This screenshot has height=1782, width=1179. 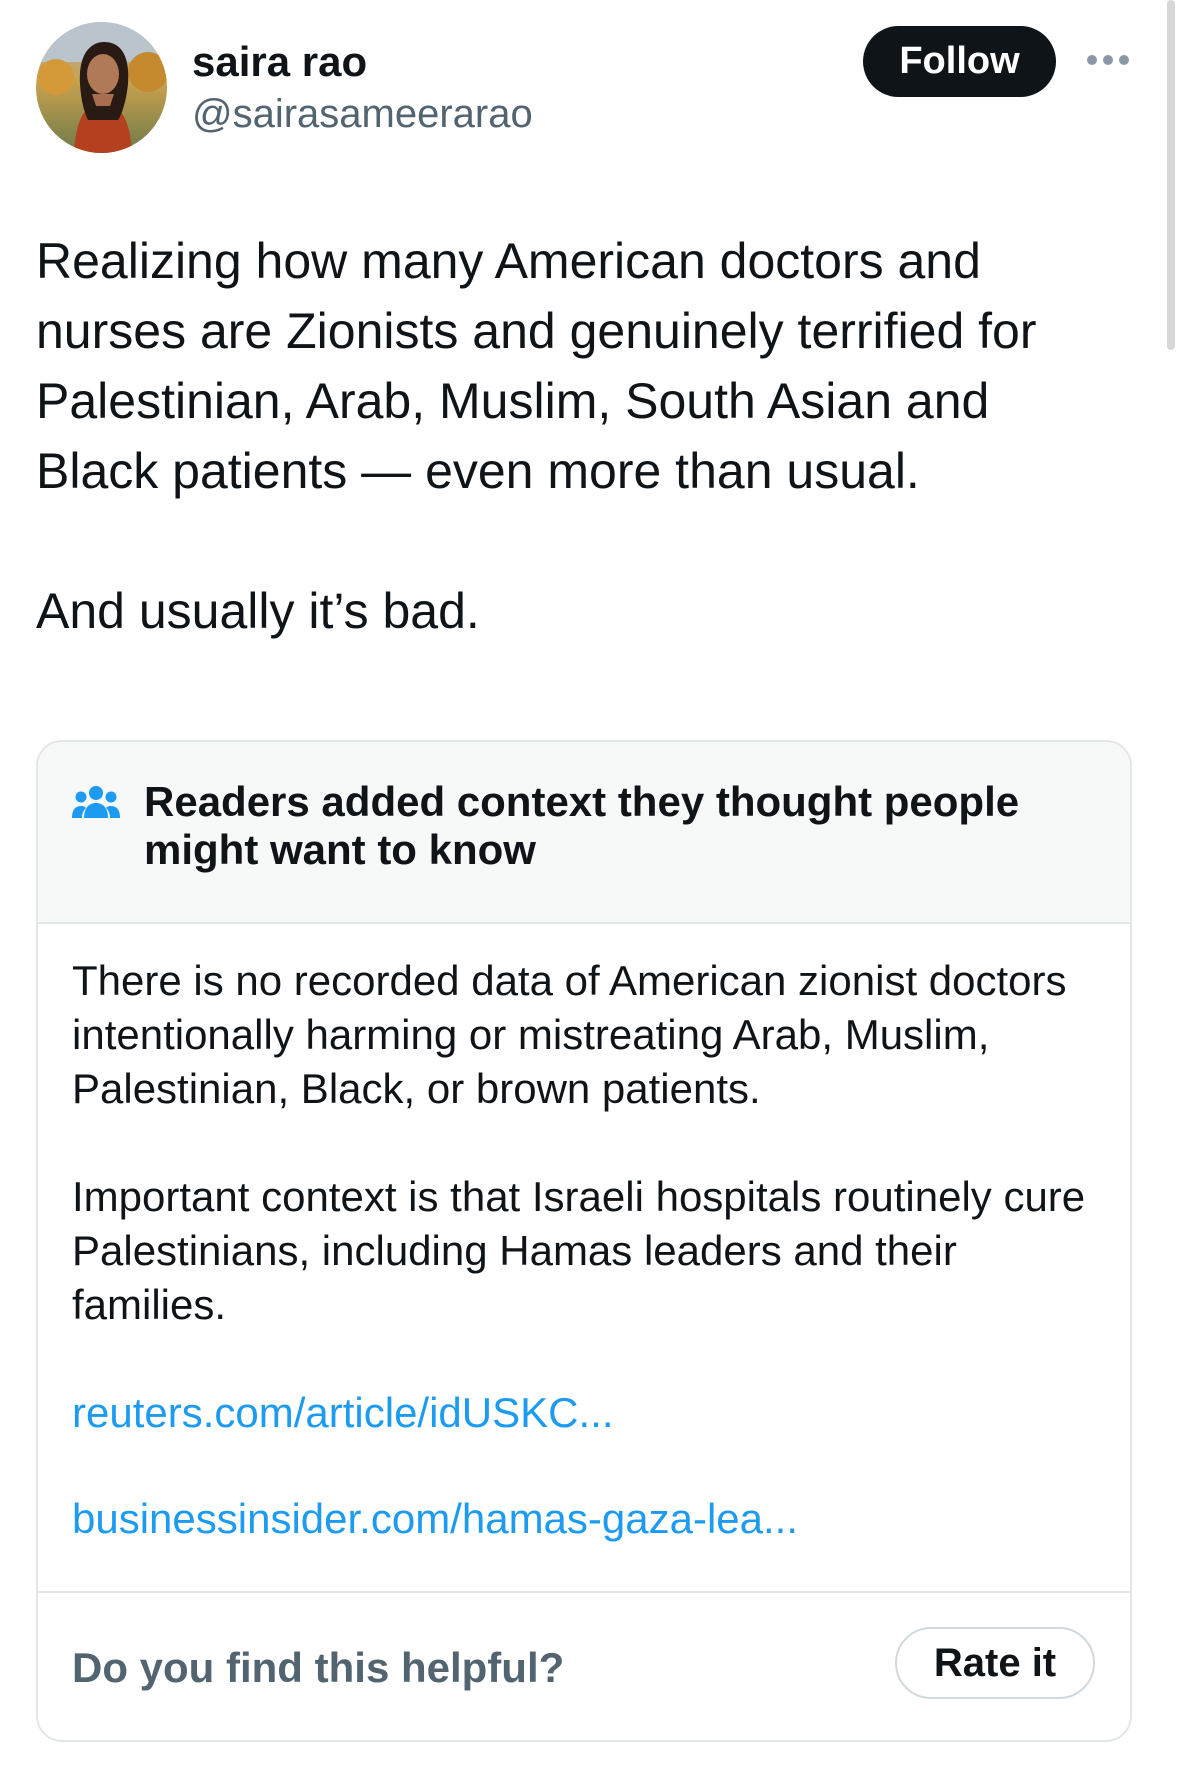 What do you see at coordinates (591, 87) in the screenshot?
I see `tweet-header: saira rao @sairasameerarao Follow` at bounding box center [591, 87].